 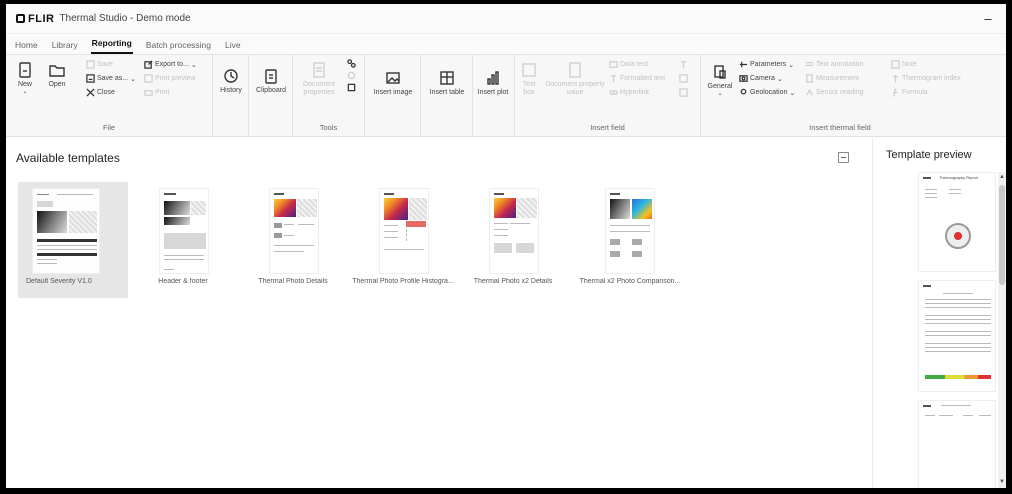 What do you see at coordinates (293, 281) in the screenshot?
I see `template-name: Thermal Photo Details` at bounding box center [293, 281].